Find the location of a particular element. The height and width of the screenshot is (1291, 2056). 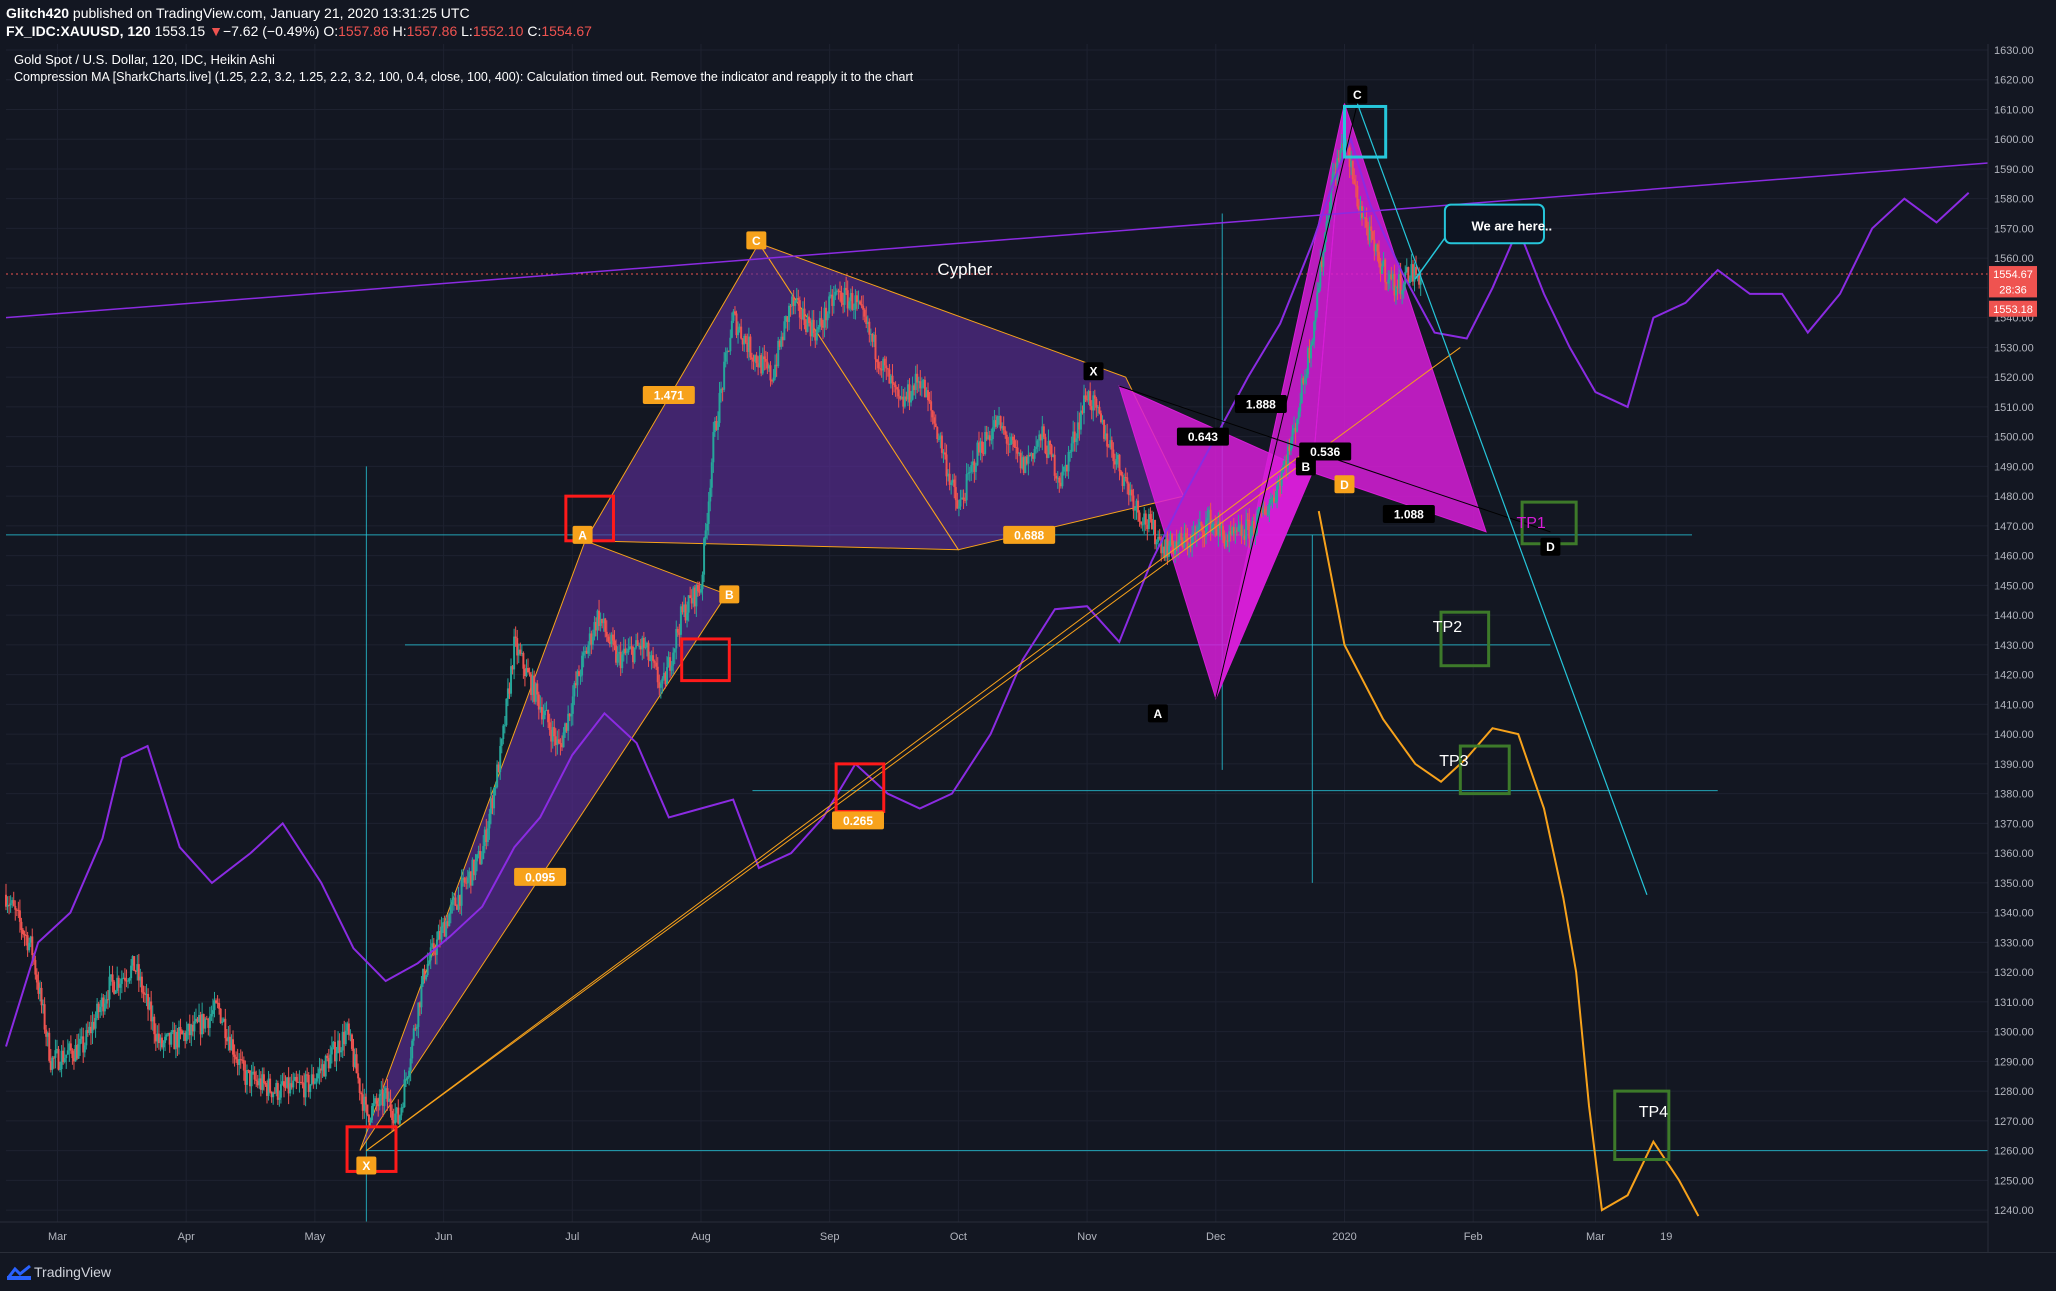

time-tick-label: Mar is located at coordinates (1595, 1237).